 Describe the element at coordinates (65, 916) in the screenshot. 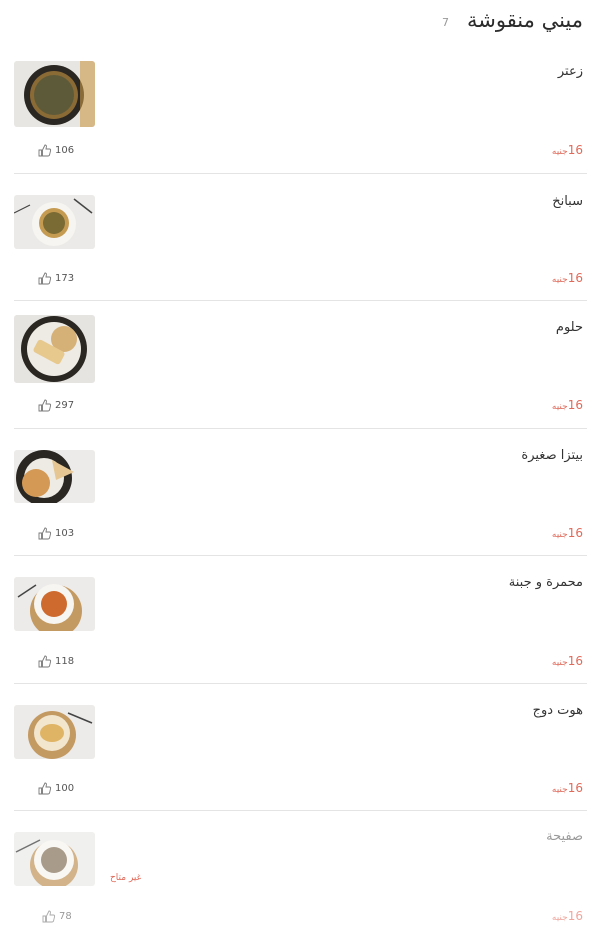

I see `like-count: 78` at that location.